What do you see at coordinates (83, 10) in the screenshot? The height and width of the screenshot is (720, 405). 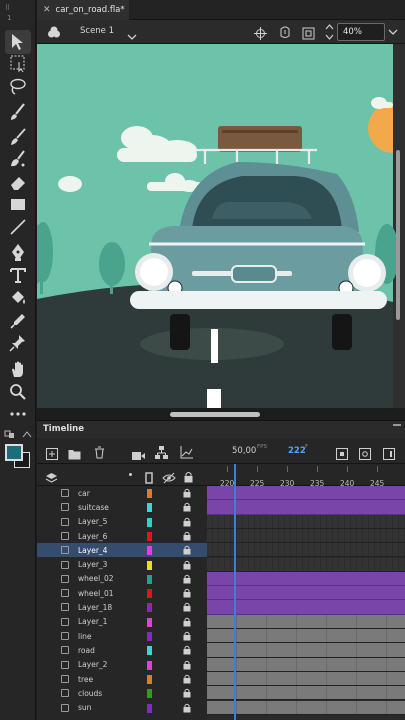 I see `document-tab: ✕ car_on_road.fla*` at bounding box center [83, 10].